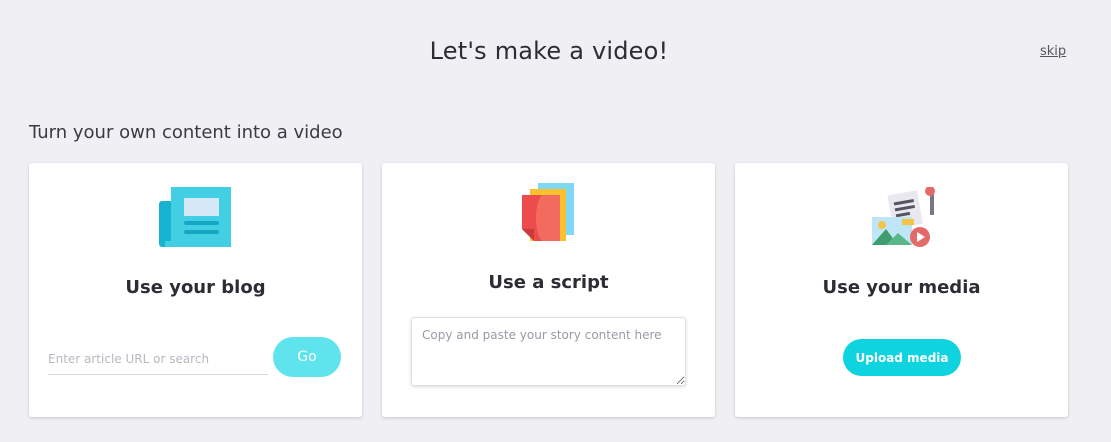 The width and height of the screenshot is (1111, 442). What do you see at coordinates (158, 359) in the screenshot?
I see `article-url-input` at bounding box center [158, 359].